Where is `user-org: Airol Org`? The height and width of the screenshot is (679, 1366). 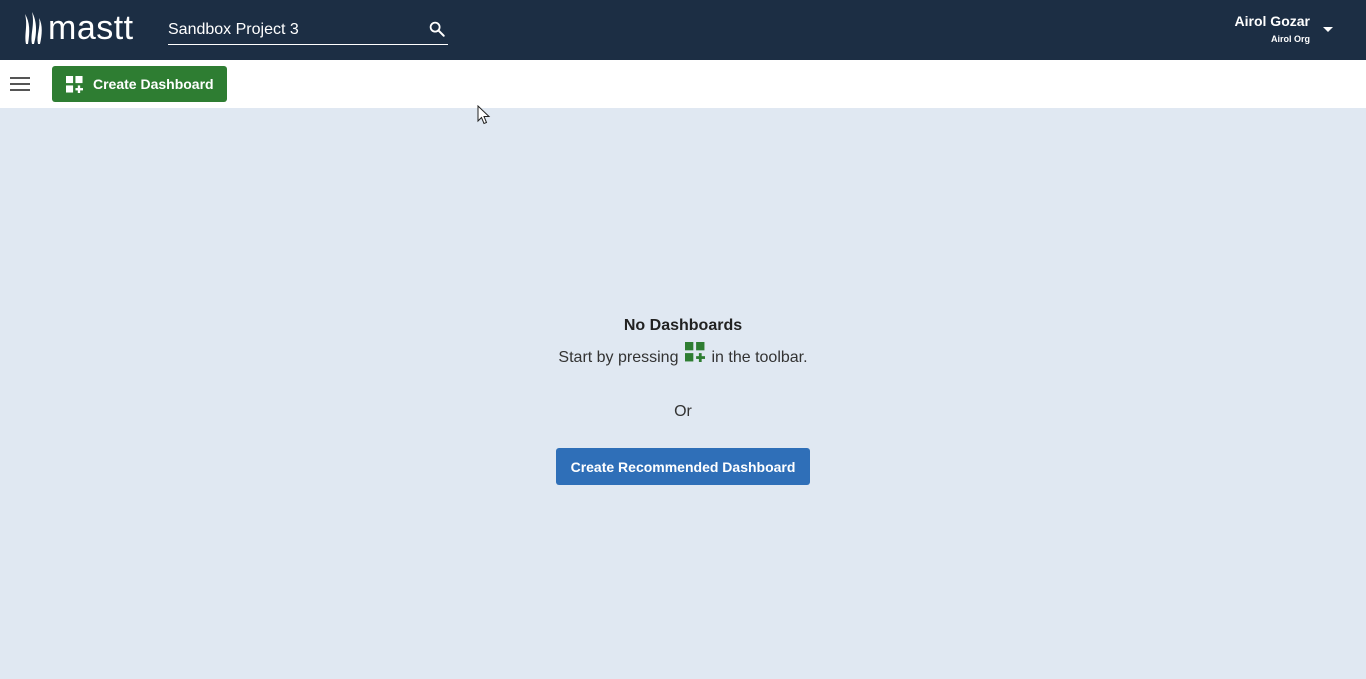
user-org: Airol Org is located at coordinates (1290, 39).